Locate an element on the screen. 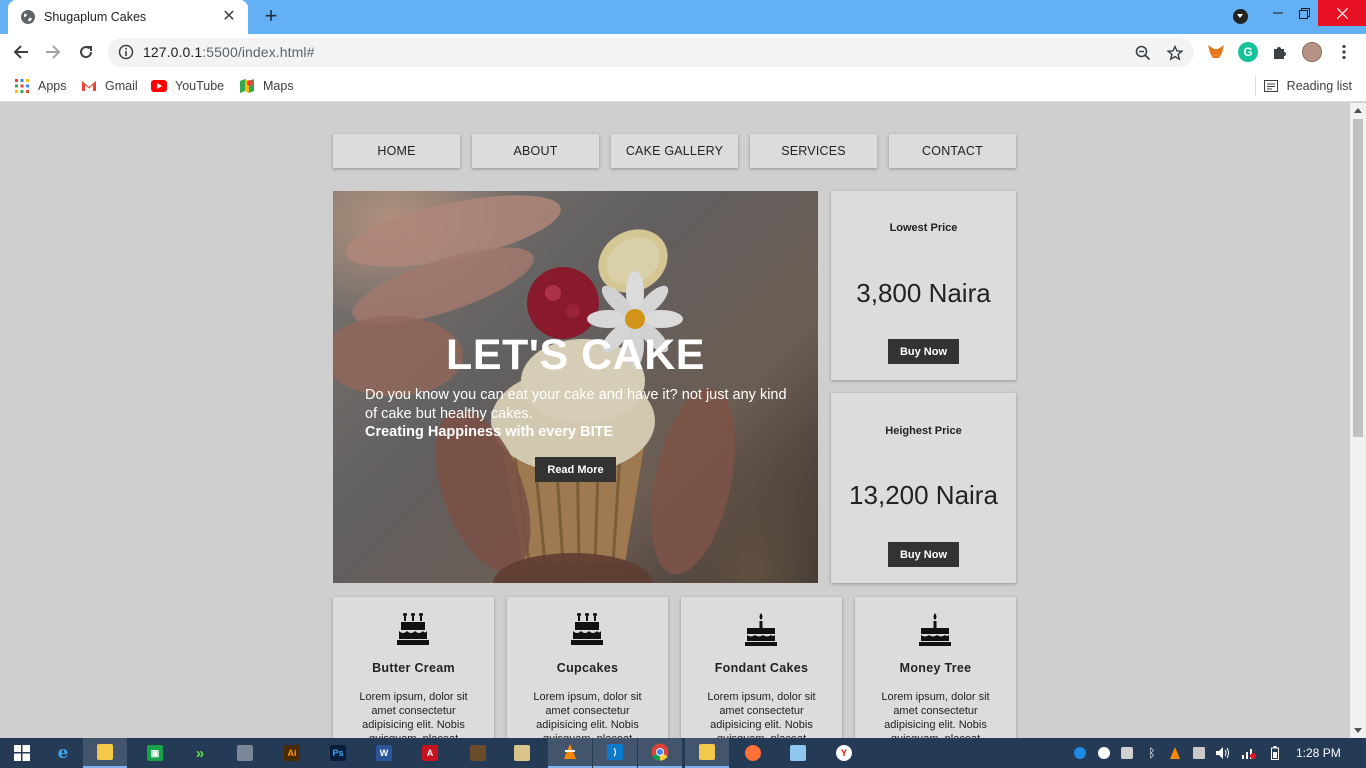 The width and height of the screenshot is (1366, 768). nav-home: HOME is located at coordinates (396, 151).